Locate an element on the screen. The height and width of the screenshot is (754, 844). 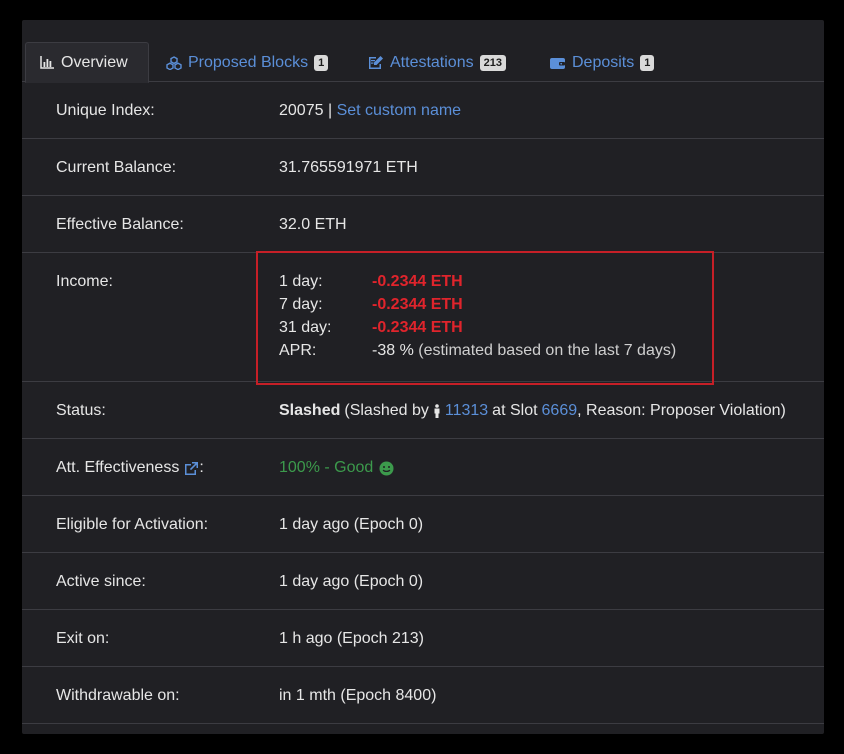
income-period-1d: 1 day: is located at coordinates (301, 281).